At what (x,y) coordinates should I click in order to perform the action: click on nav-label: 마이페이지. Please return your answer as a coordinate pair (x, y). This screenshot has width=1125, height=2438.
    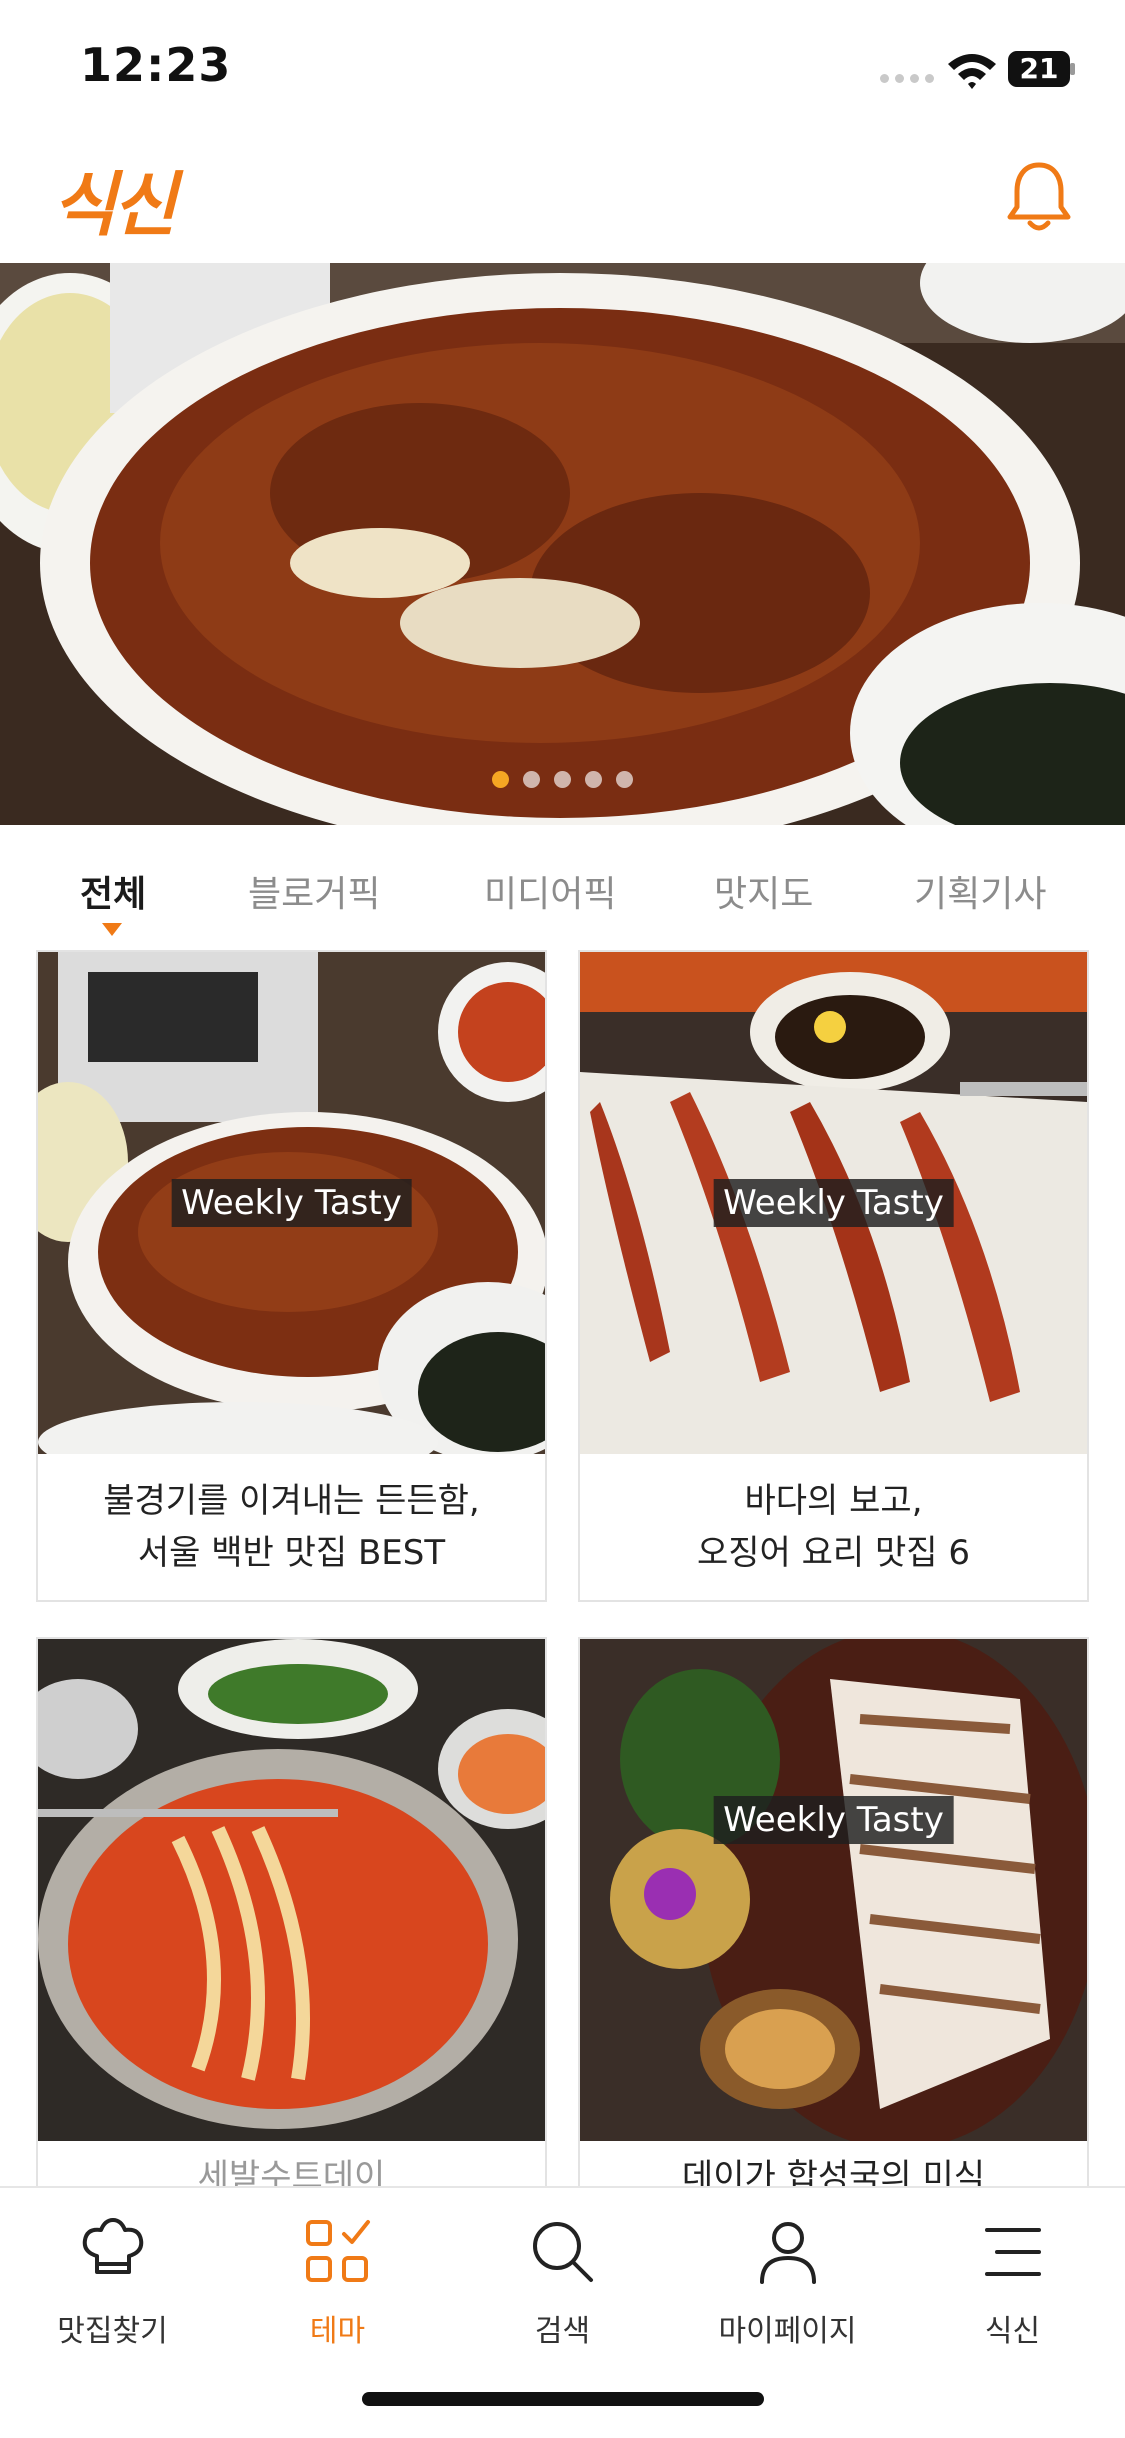
    Looking at the image, I should click on (787, 2331).